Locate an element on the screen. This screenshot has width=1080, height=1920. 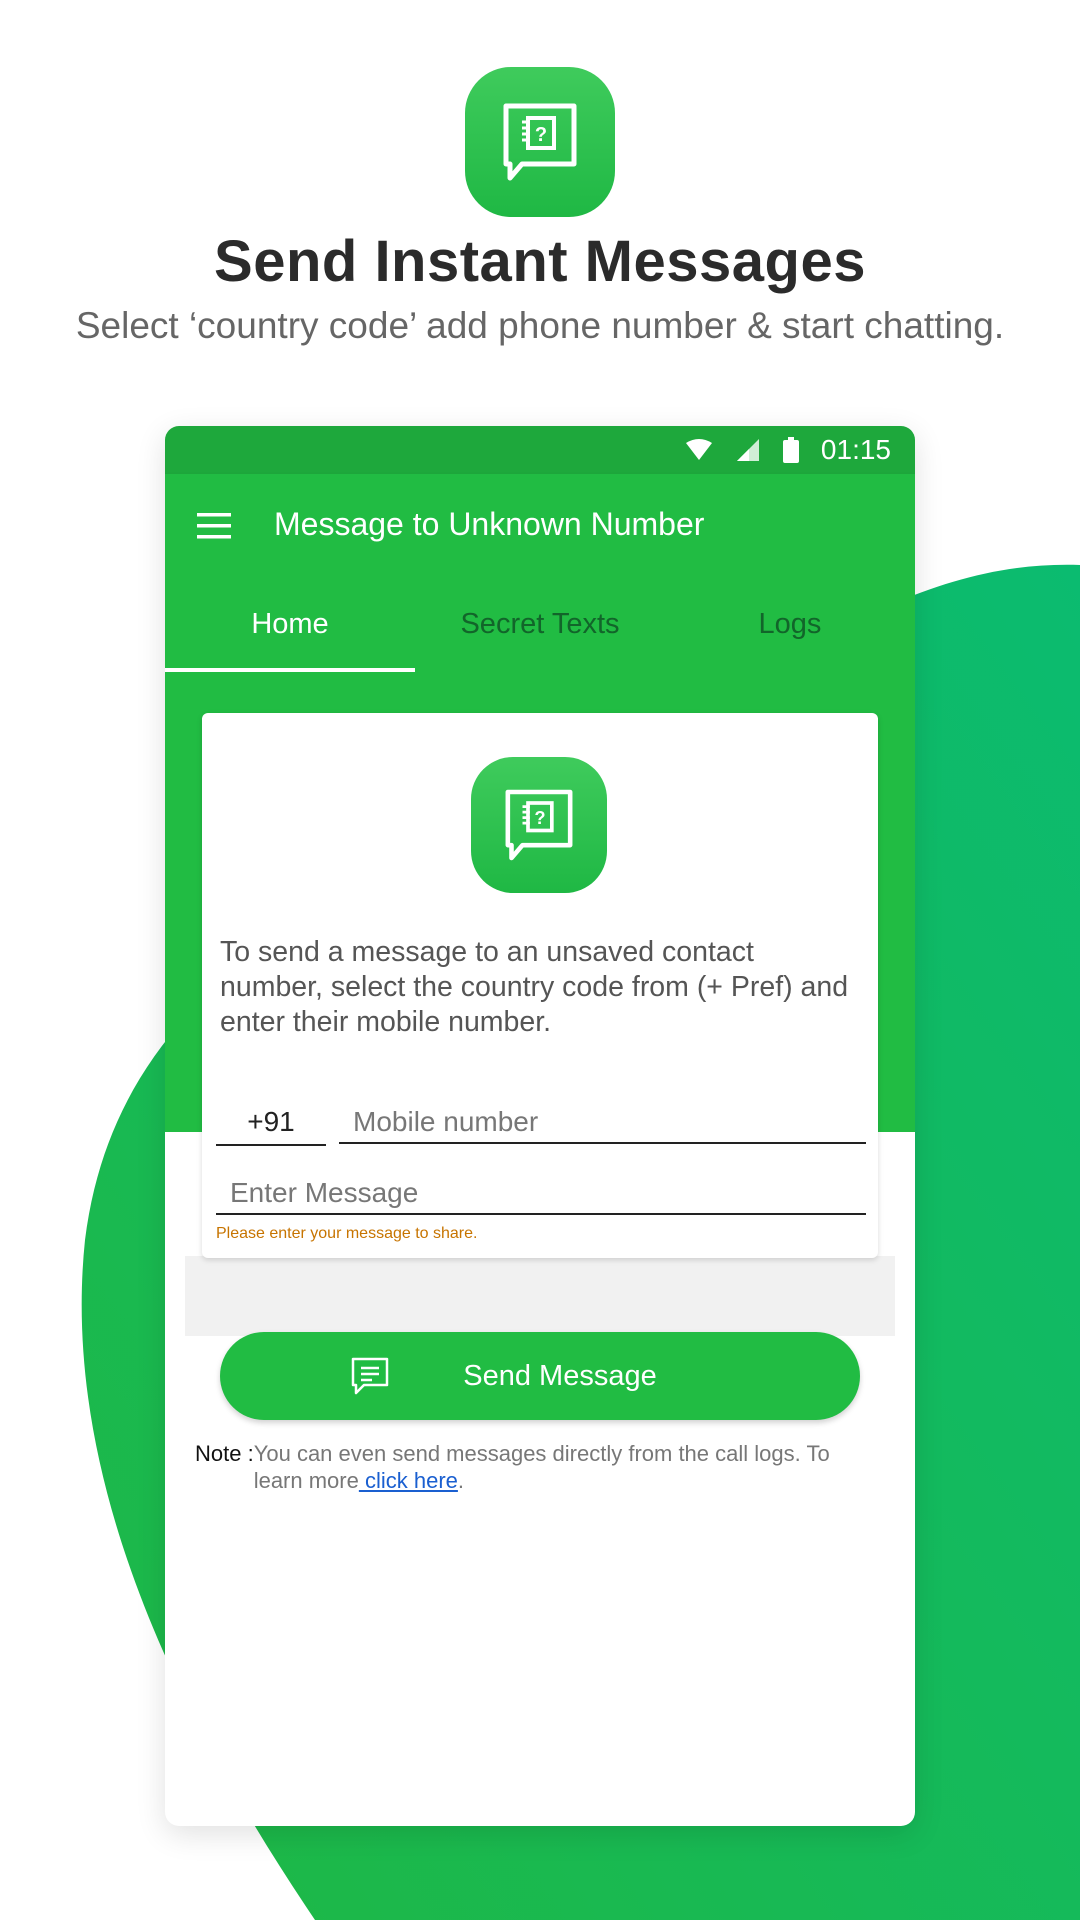
message-error-text: Please enter your message to share. is located at coordinates (347, 1233).